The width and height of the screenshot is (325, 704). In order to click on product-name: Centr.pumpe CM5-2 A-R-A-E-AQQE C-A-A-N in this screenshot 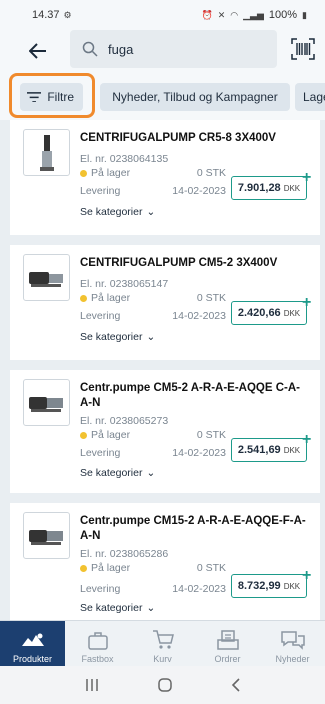, I will do `click(194, 396)`.